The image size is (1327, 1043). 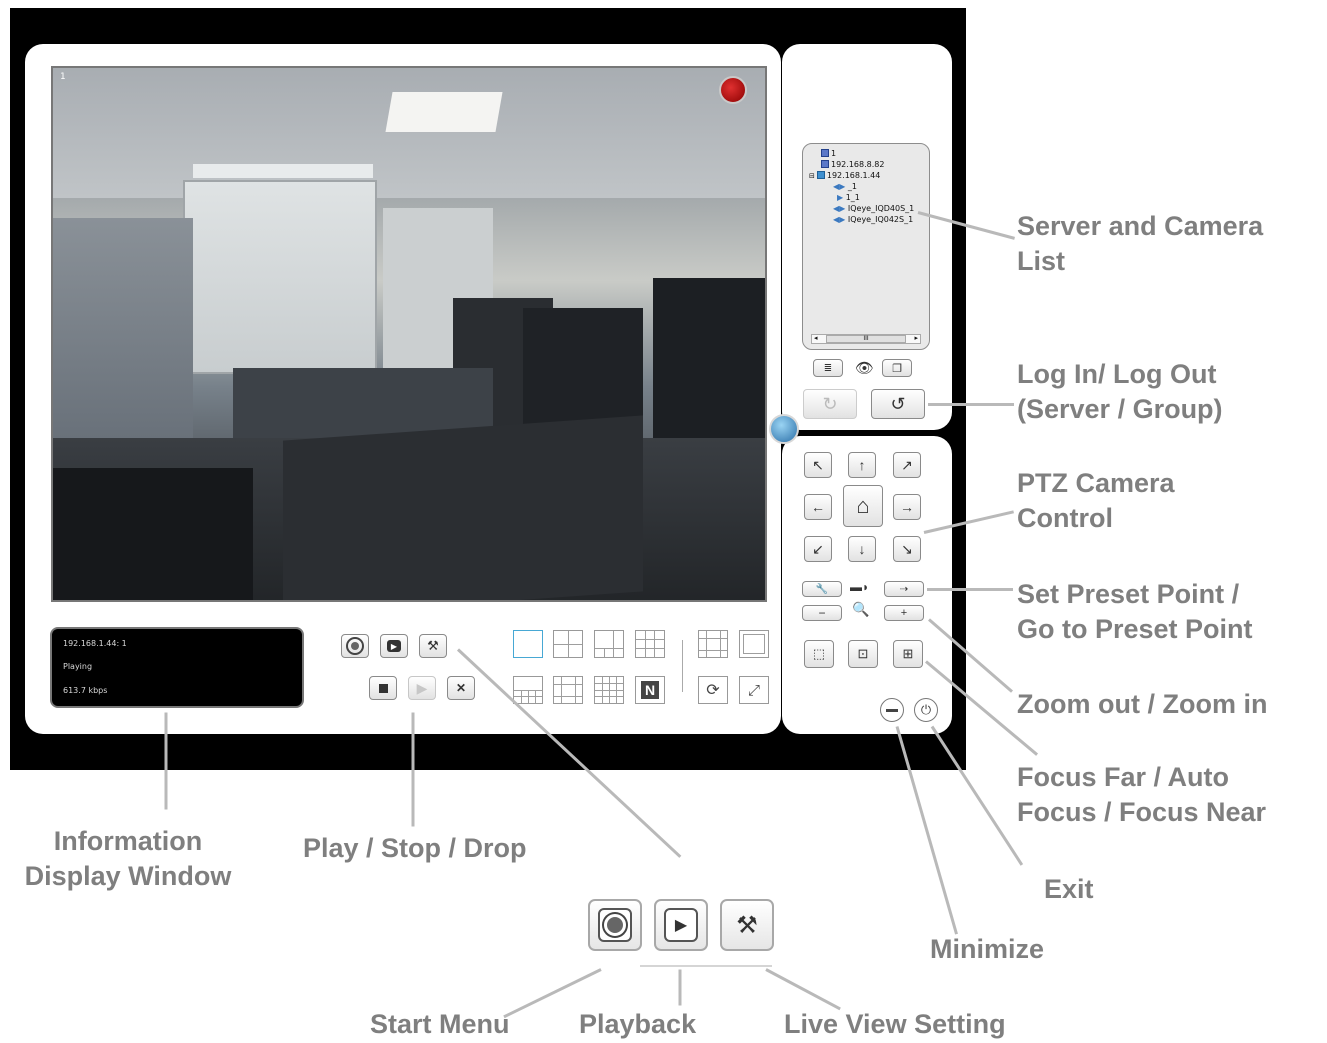 What do you see at coordinates (825, 164) in the screenshot?
I see `server-disconnected-icon` at bounding box center [825, 164].